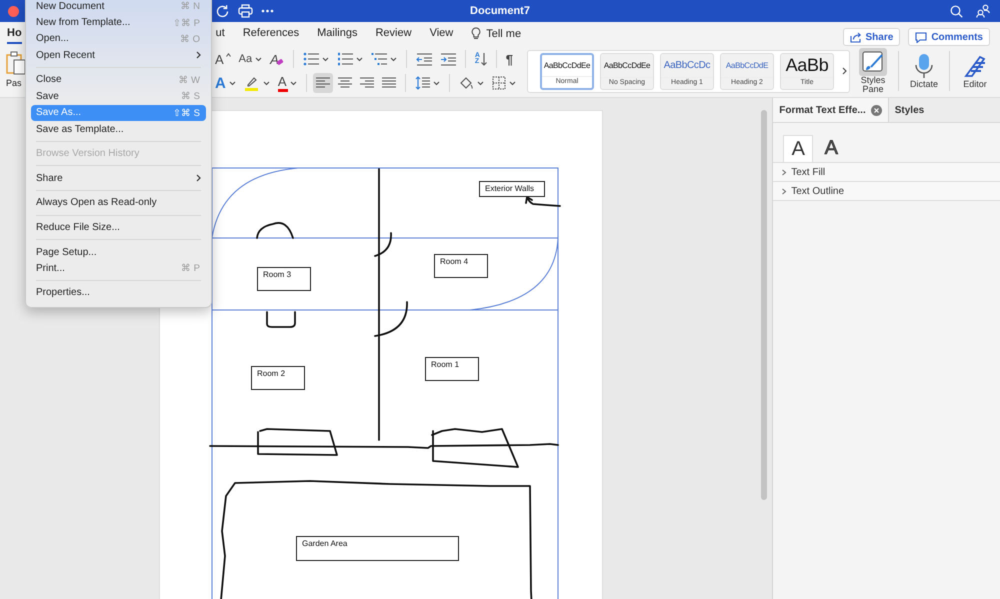 The height and width of the screenshot is (599, 1000). What do you see at coordinates (949, 37) in the screenshot?
I see `comments-button: Comments` at bounding box center [949, 37].